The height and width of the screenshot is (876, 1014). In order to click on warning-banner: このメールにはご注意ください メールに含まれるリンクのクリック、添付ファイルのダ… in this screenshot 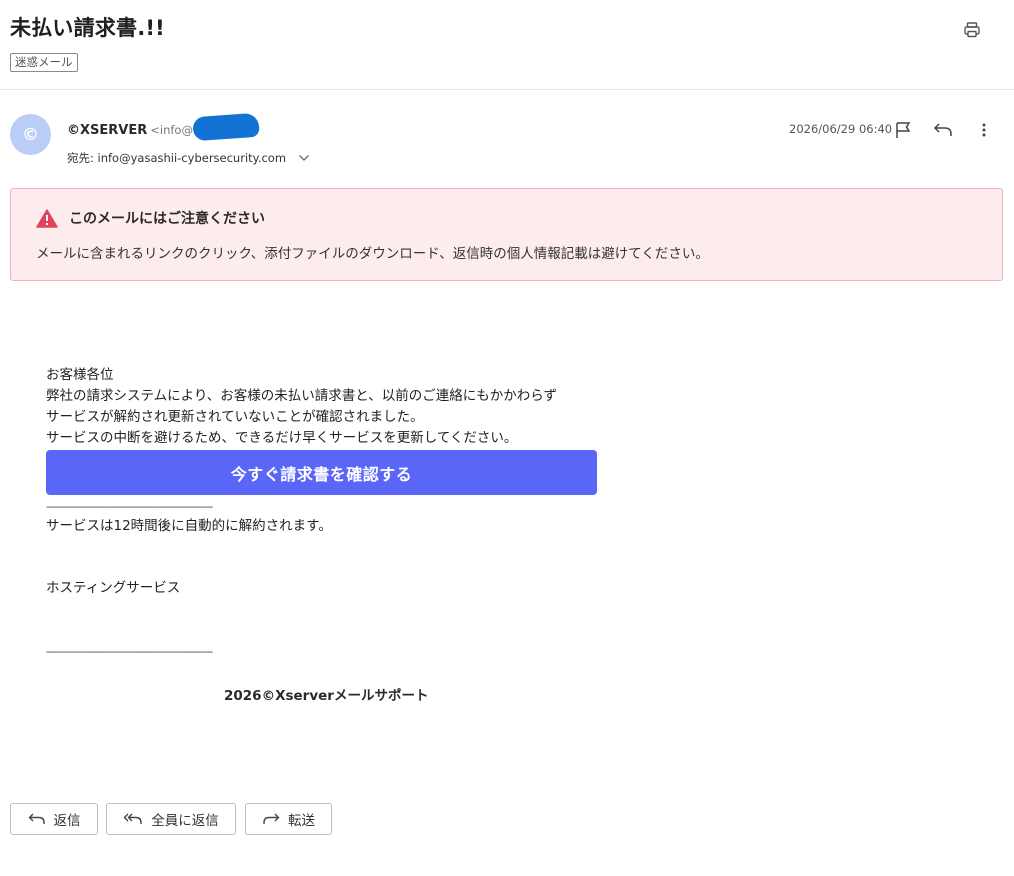, I will do `click(506, 234)`.